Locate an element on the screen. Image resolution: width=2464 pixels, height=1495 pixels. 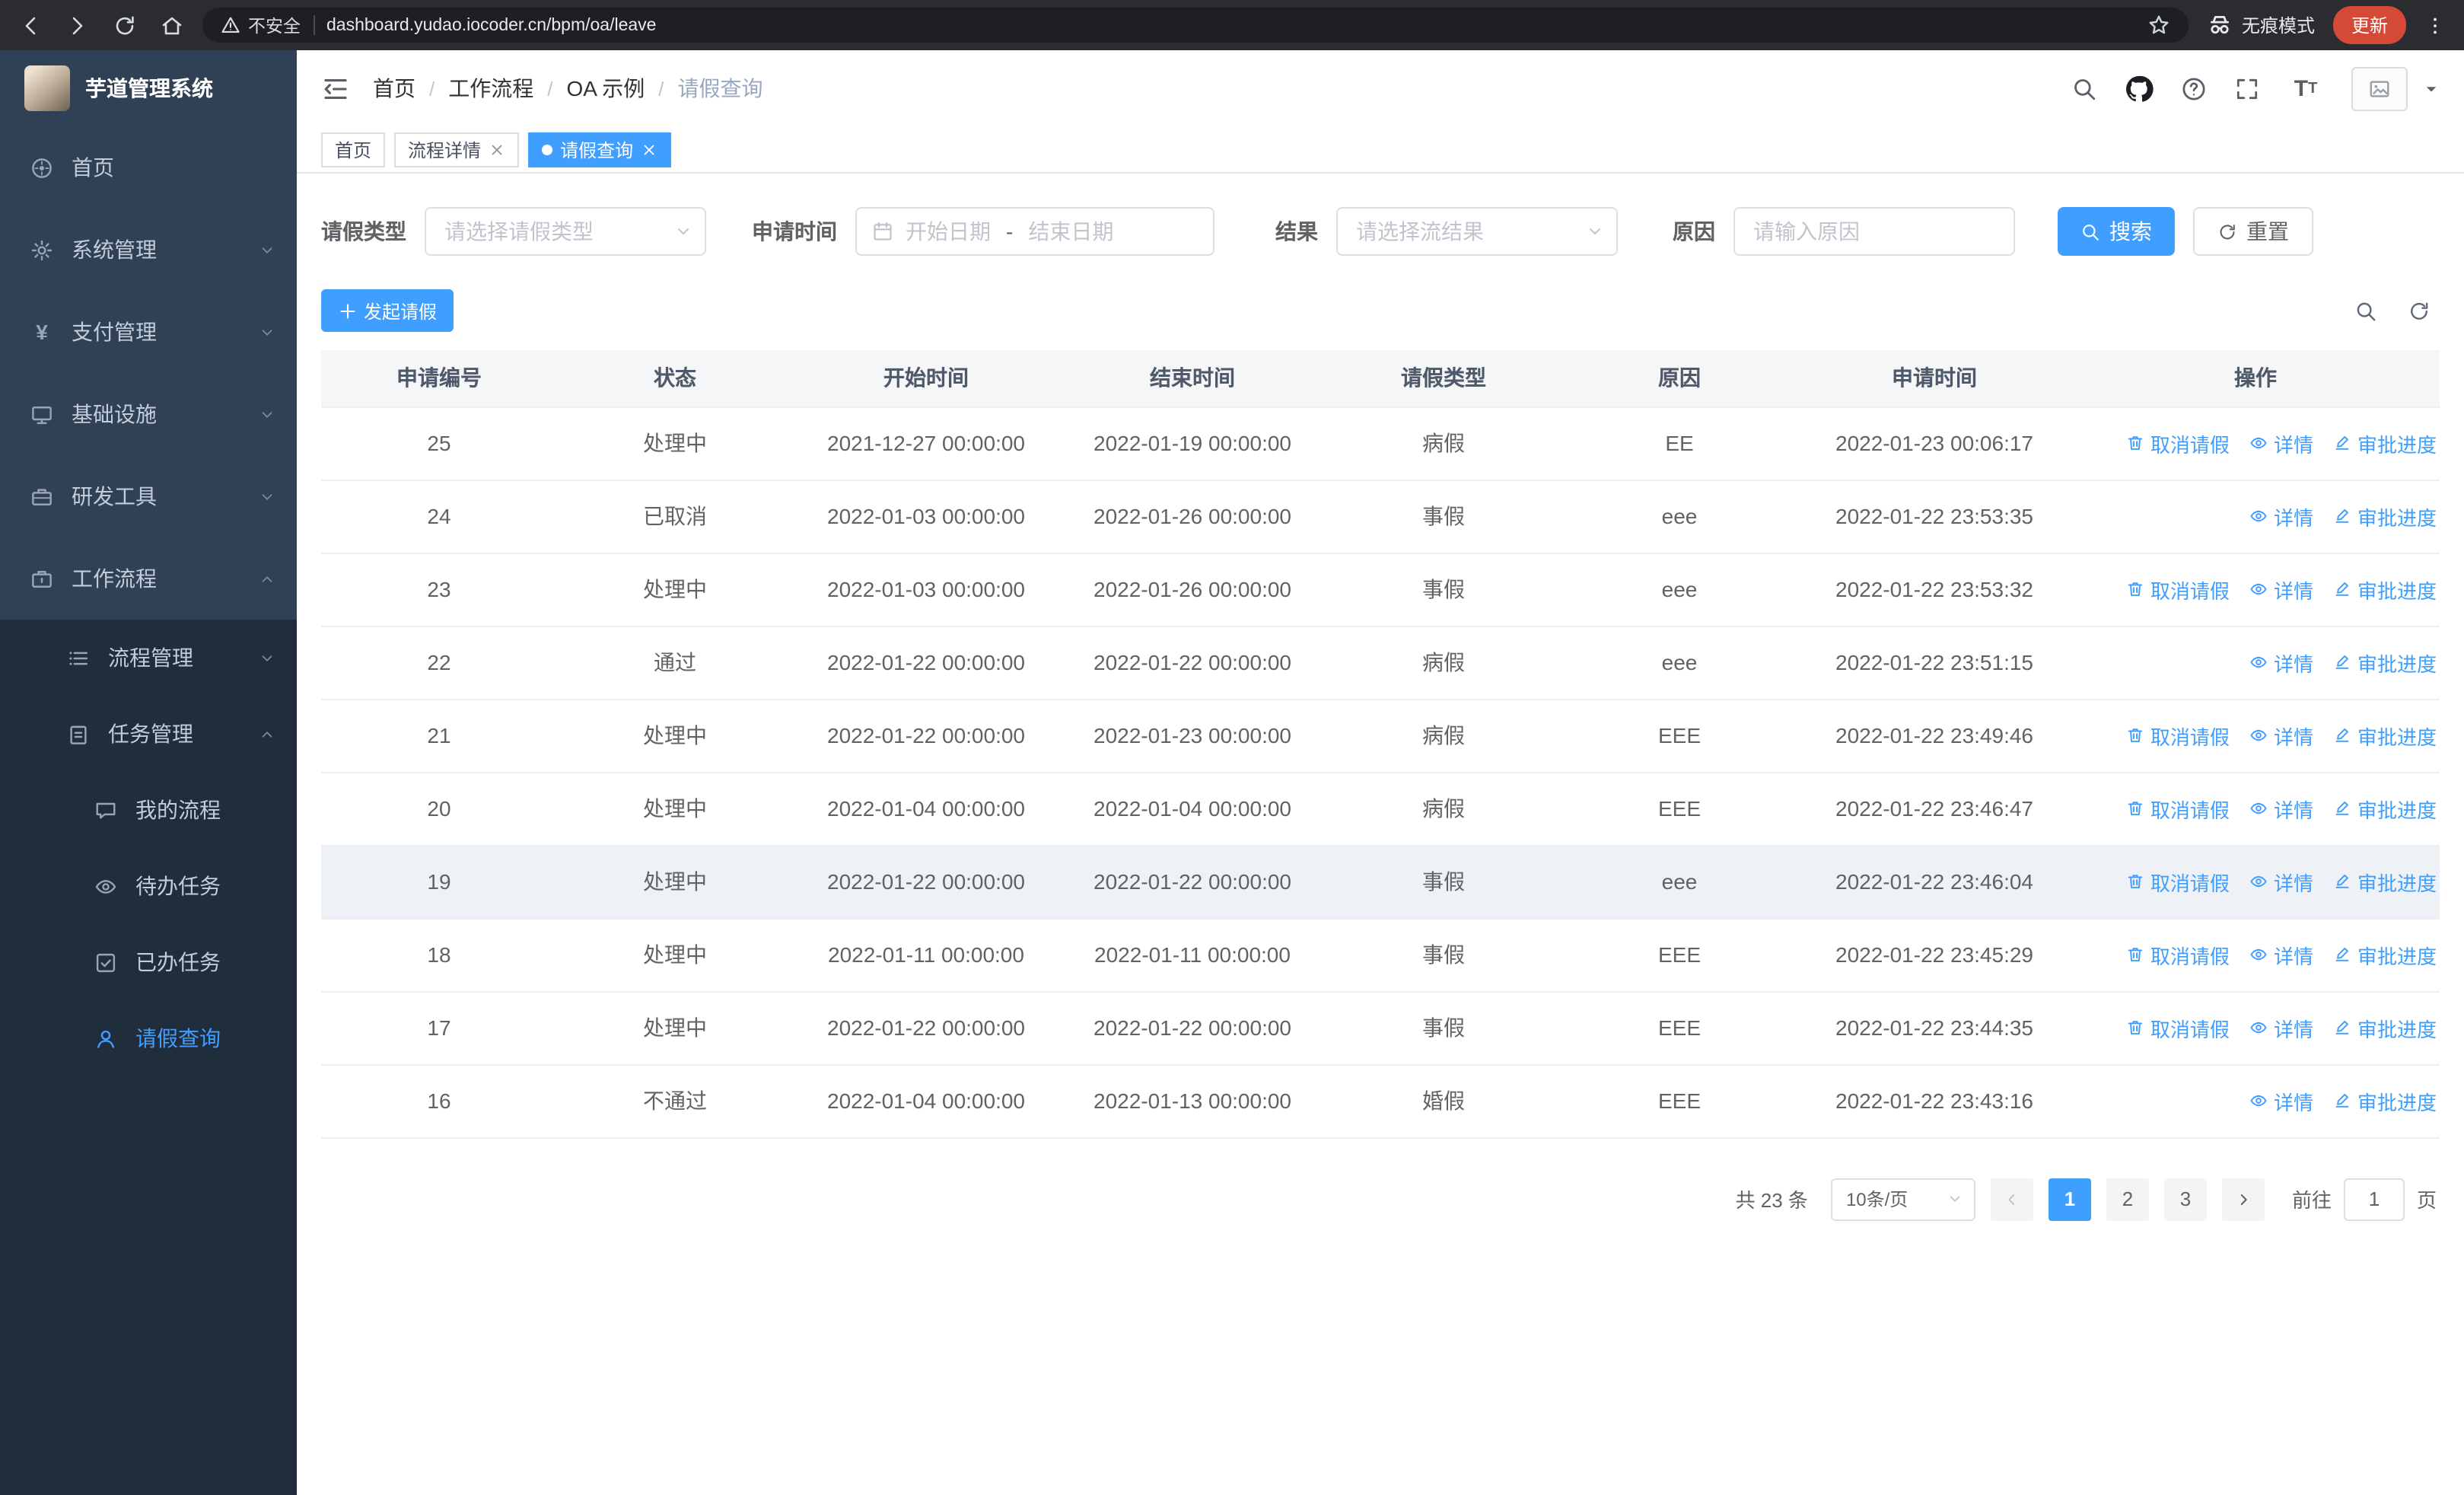
tab-0: 首页 is located at coordinates (353, 149).